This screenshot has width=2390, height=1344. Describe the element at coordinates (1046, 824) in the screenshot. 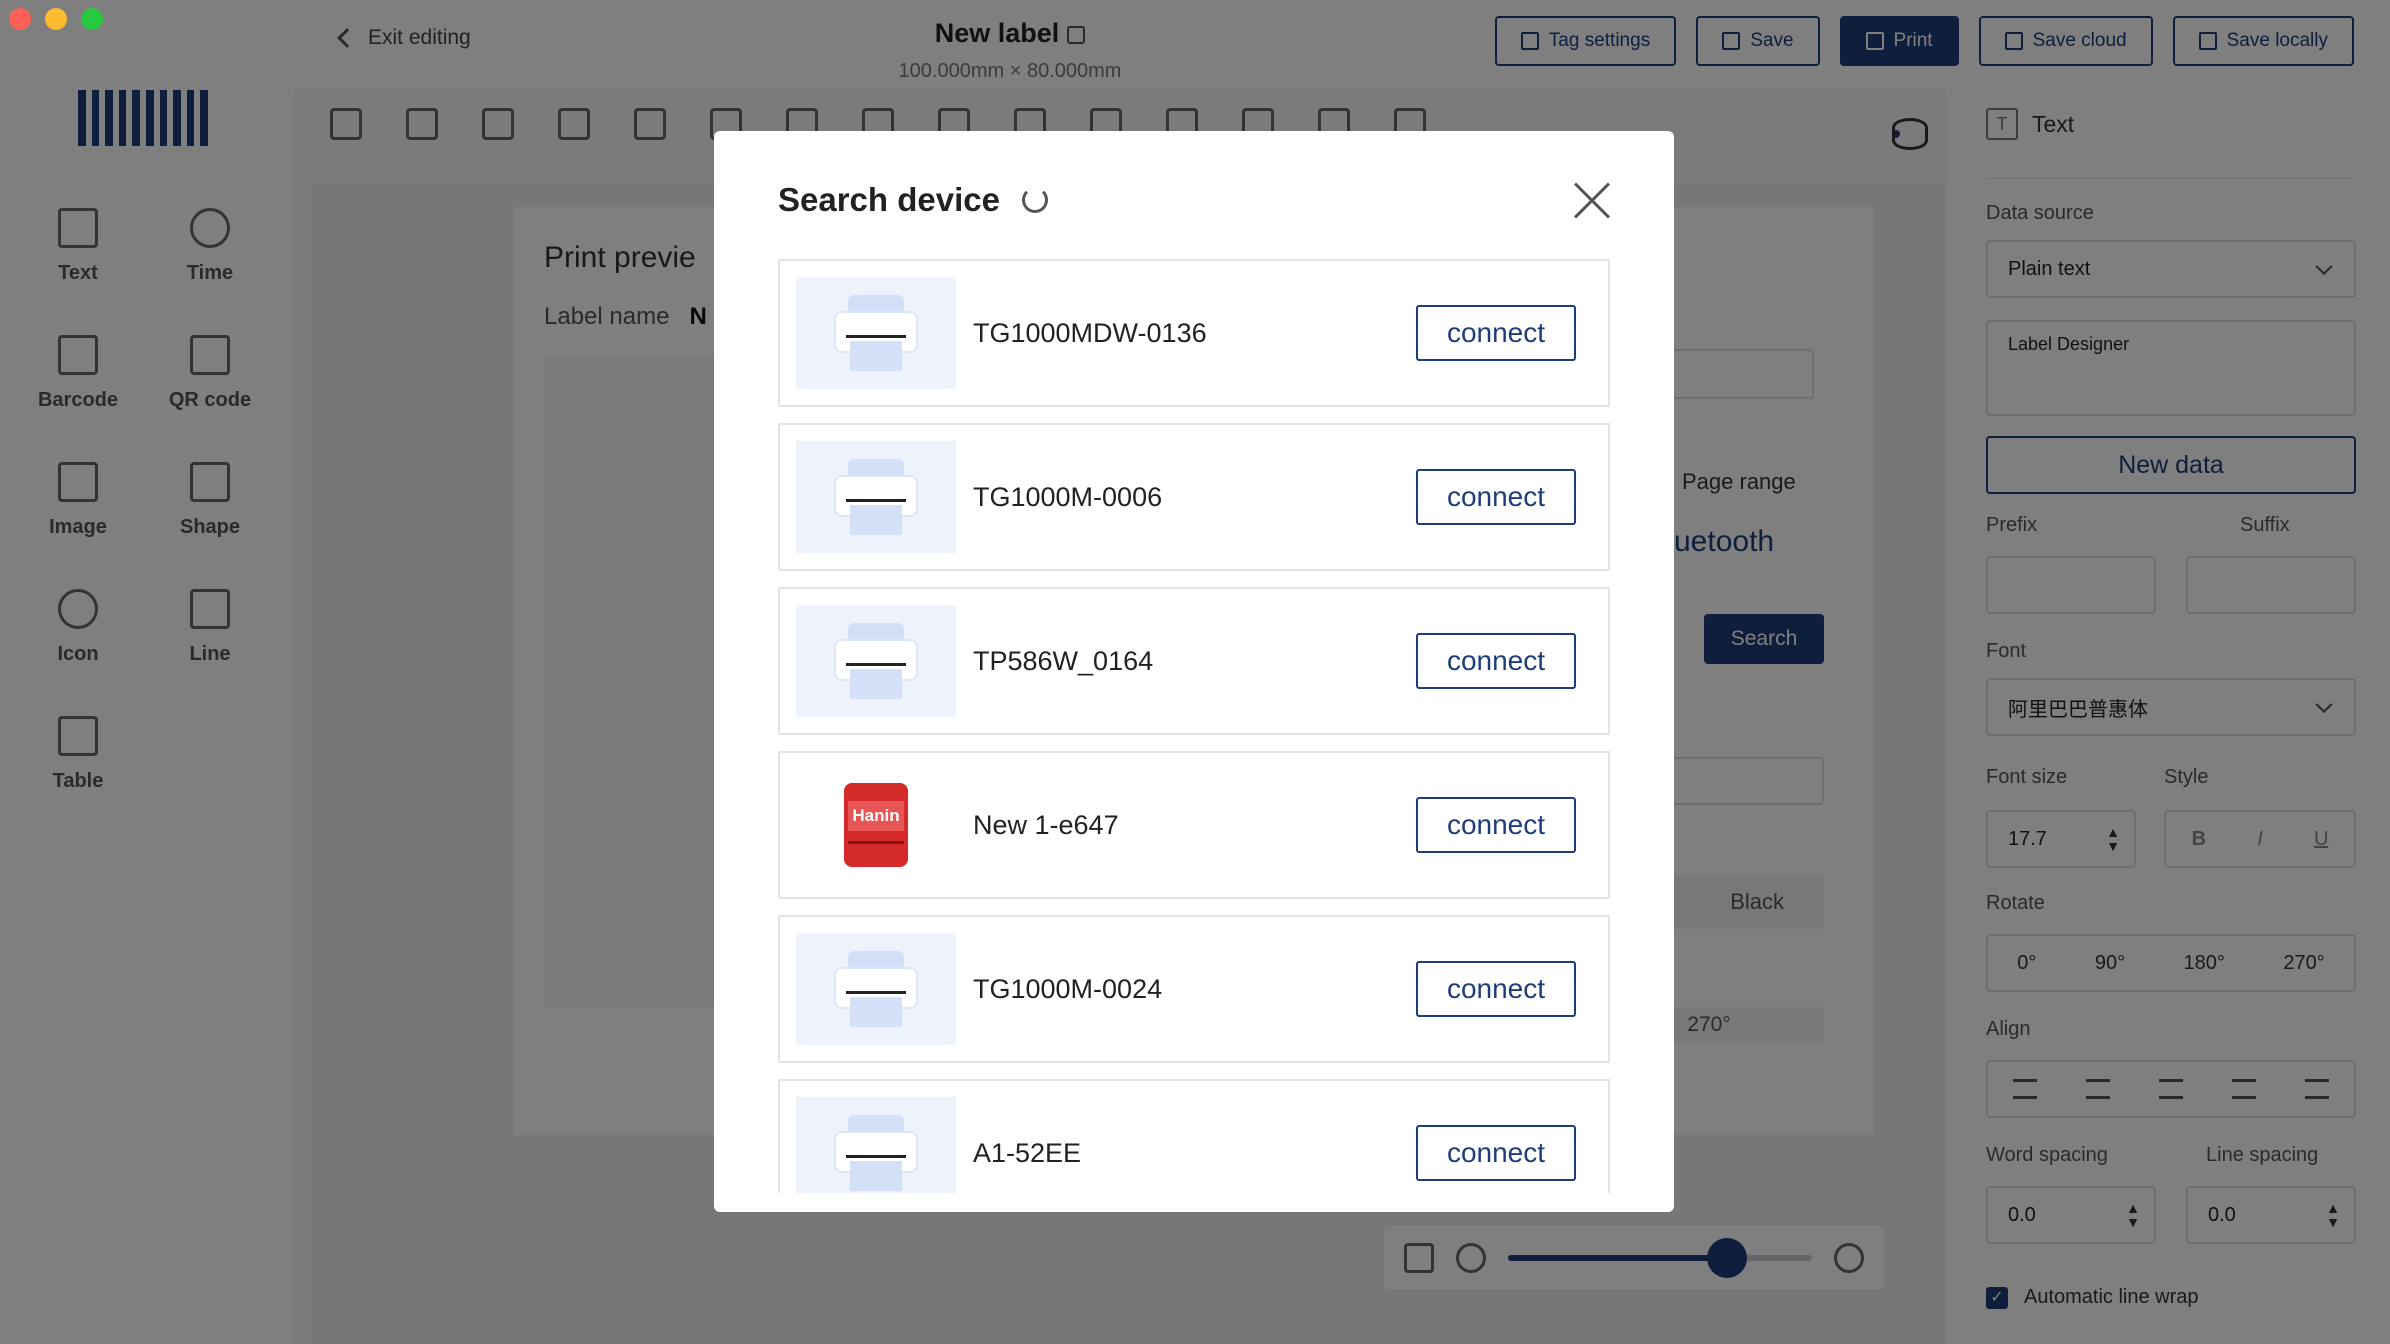

I see `device-name: New 1-e647` at that location.